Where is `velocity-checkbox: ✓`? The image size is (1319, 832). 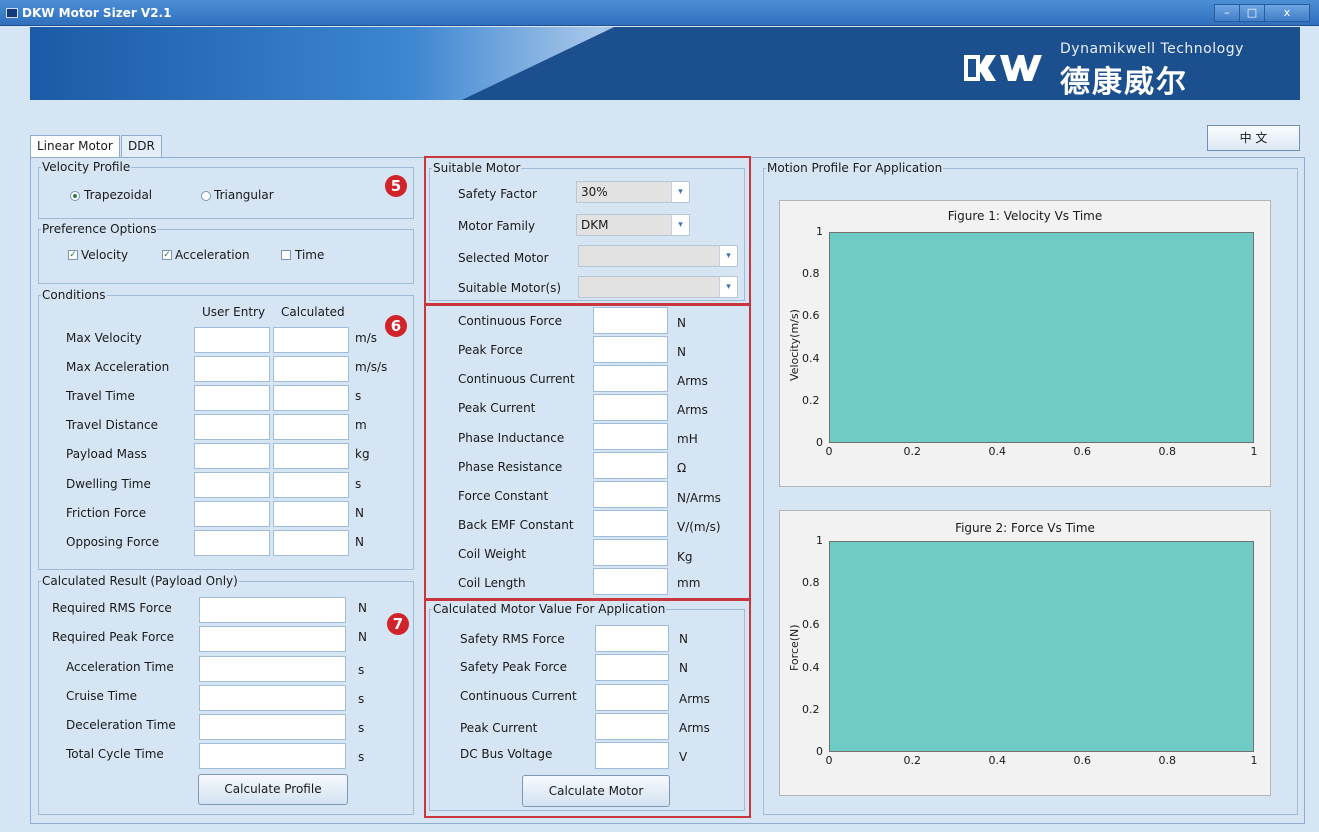 velocity-checkbox: ✓ is located at coordinates (73, 255).